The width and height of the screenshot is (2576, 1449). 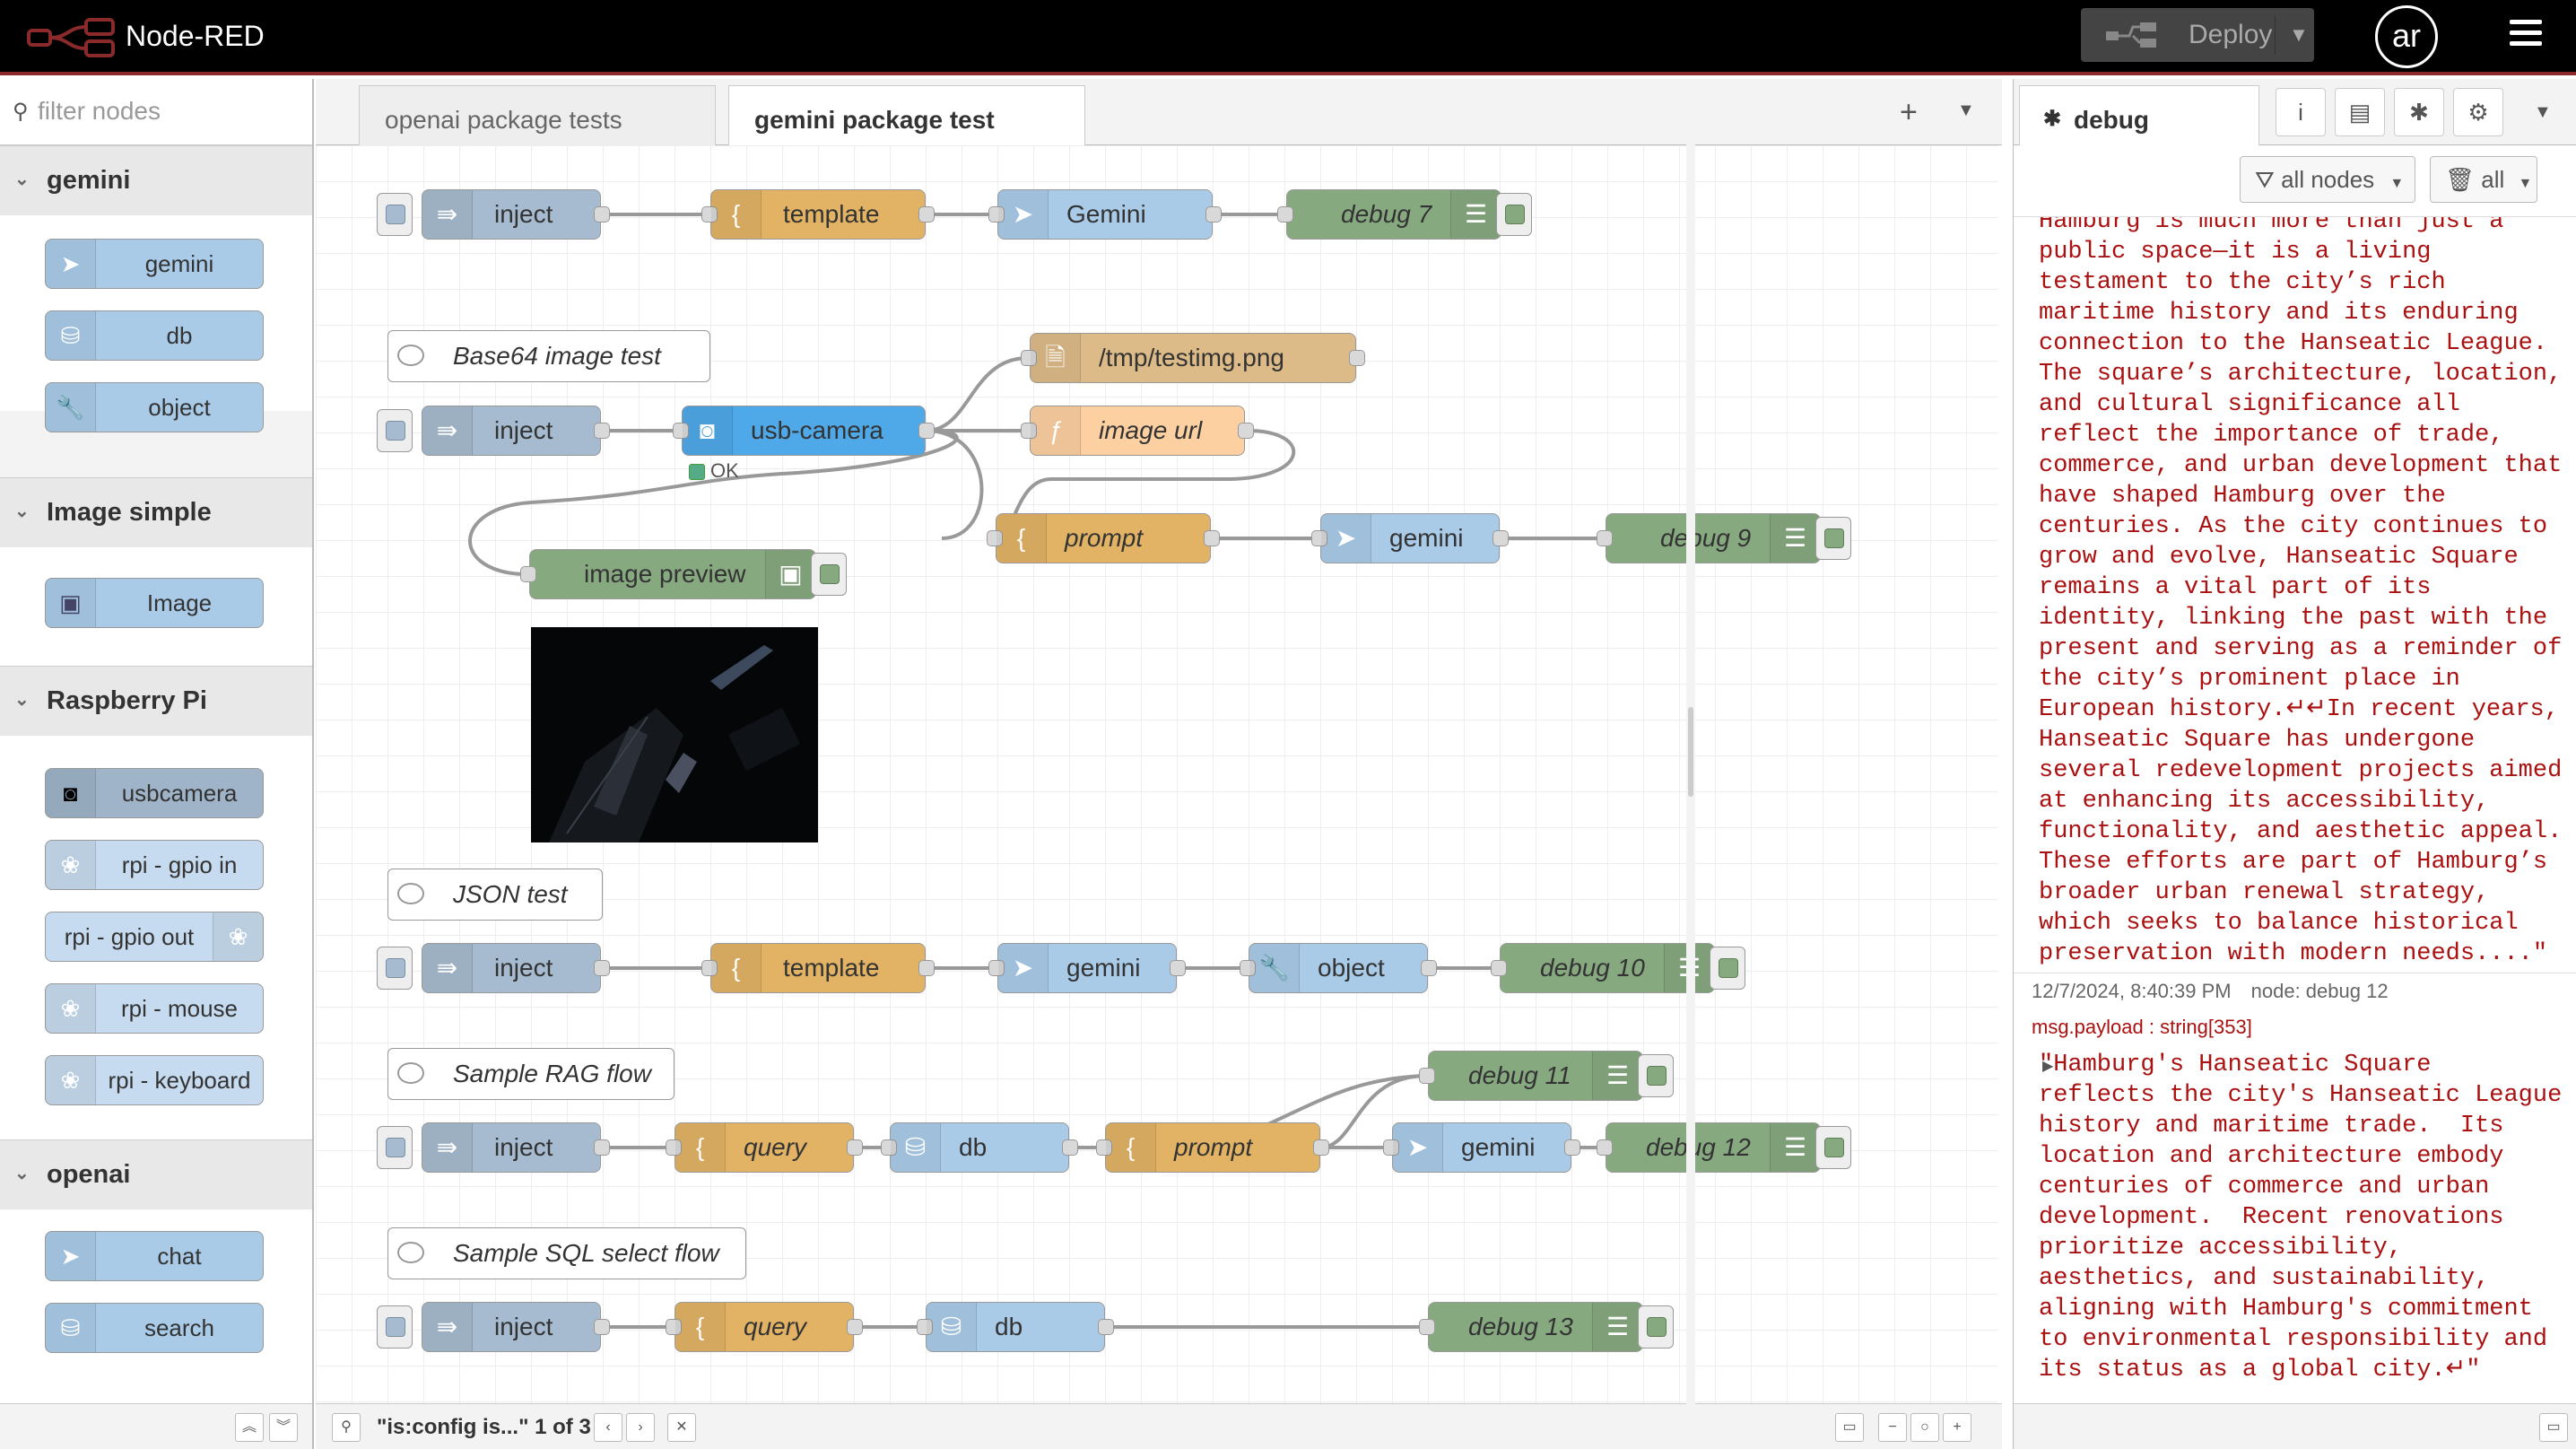 What do you see at coordinates (1105, 214) in the screenshot?
I see `gemini-node: ➤ Gemini` at bounding box center [1105, 214].